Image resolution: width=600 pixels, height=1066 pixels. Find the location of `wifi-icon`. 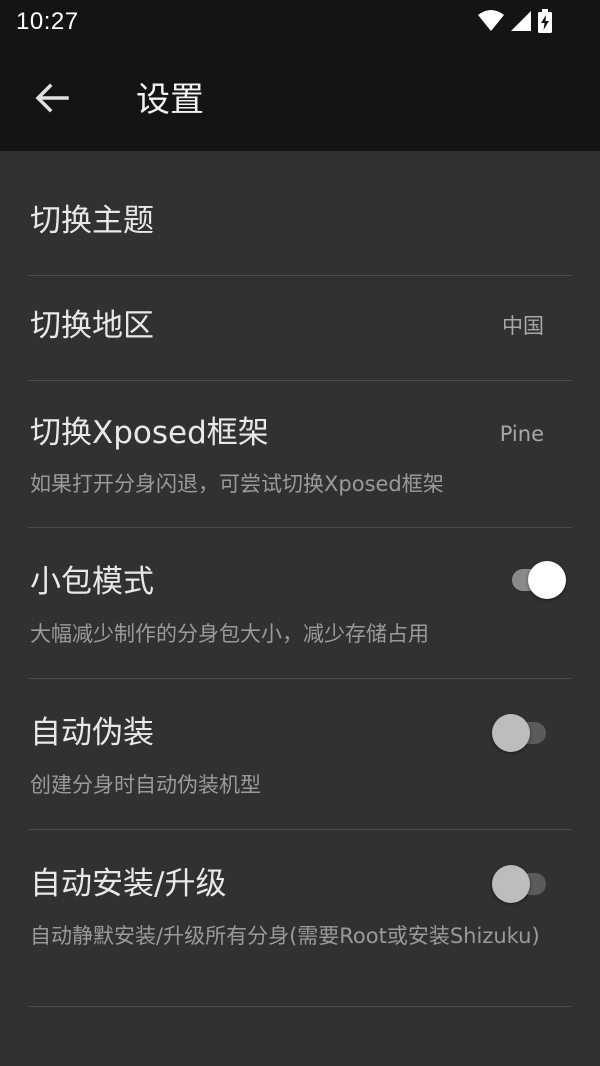

wifi-icon is located at coordinates (491, 23).